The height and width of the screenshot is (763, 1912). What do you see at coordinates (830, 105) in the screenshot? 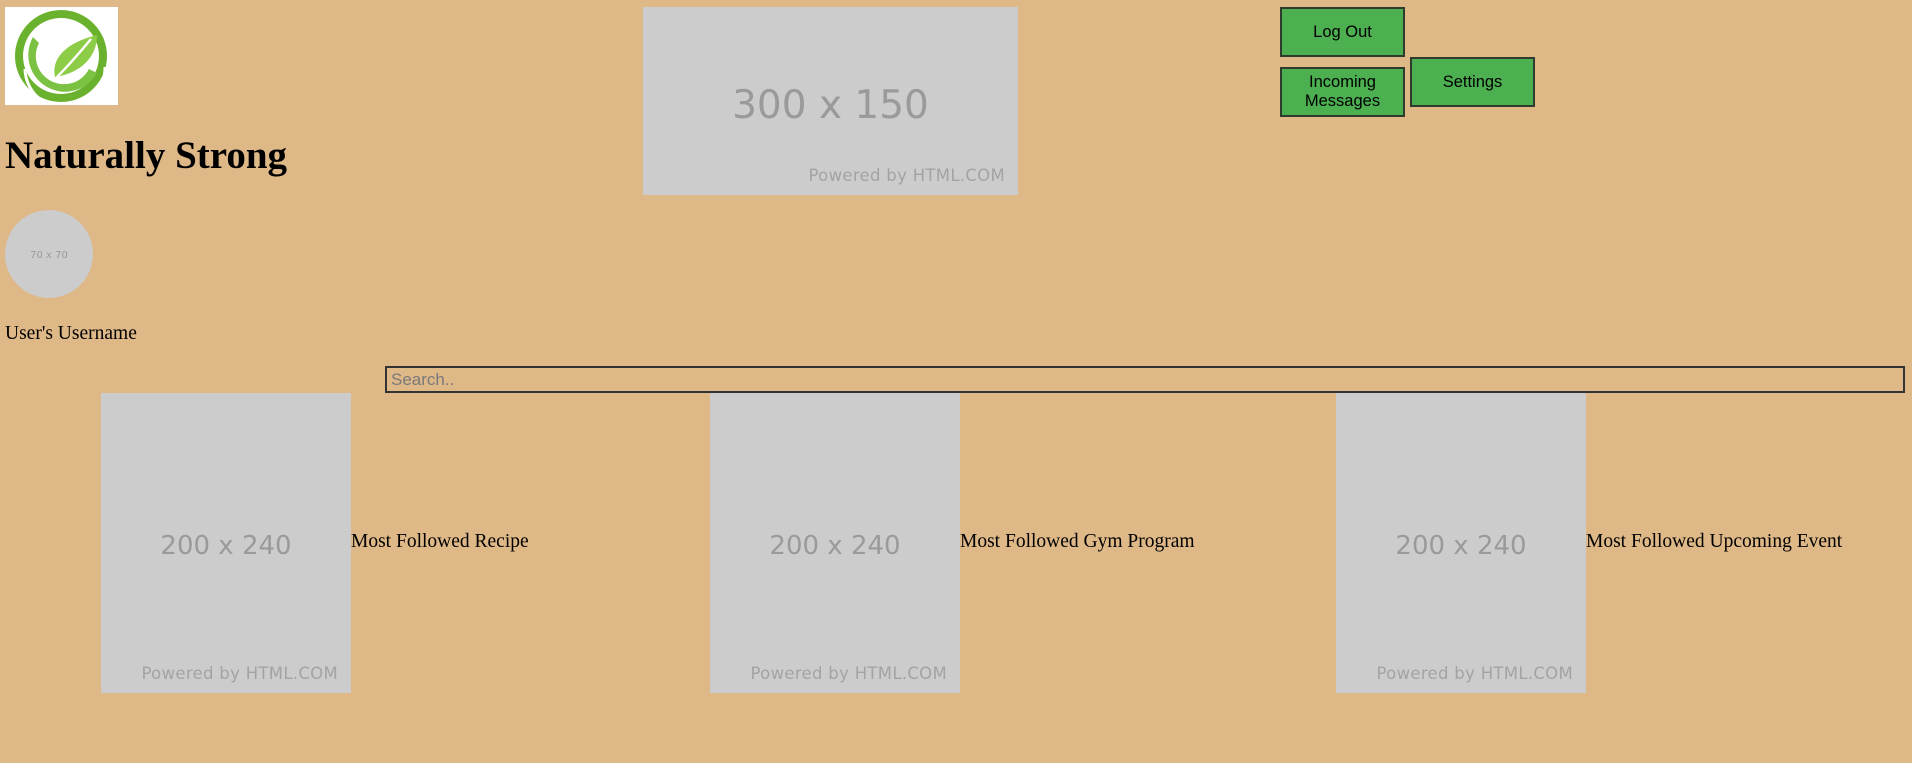
I see `banner-size-text: 300 x 150` at bounding box center [830, 105].